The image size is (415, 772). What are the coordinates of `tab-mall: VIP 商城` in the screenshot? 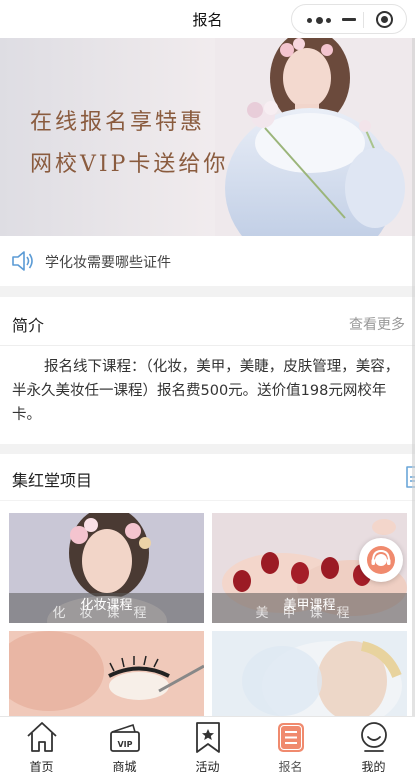 It's located at (124, 744).